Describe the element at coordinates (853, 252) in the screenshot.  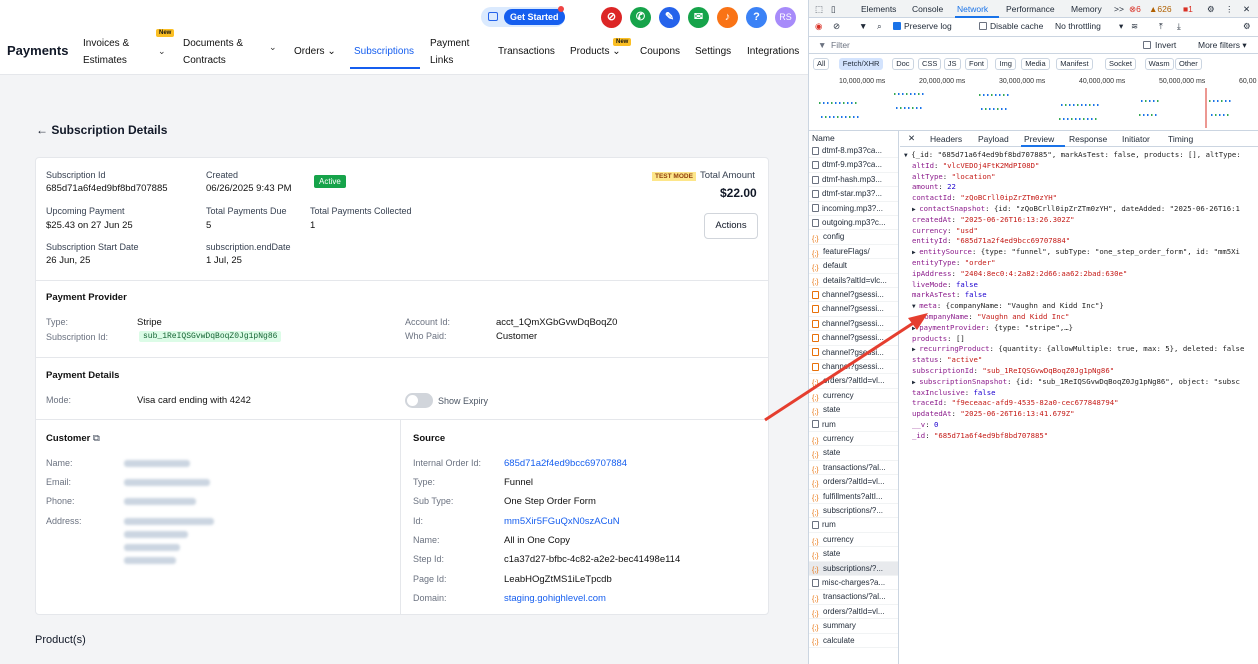
I see `request-row: {;} featureFlags/` at that location.